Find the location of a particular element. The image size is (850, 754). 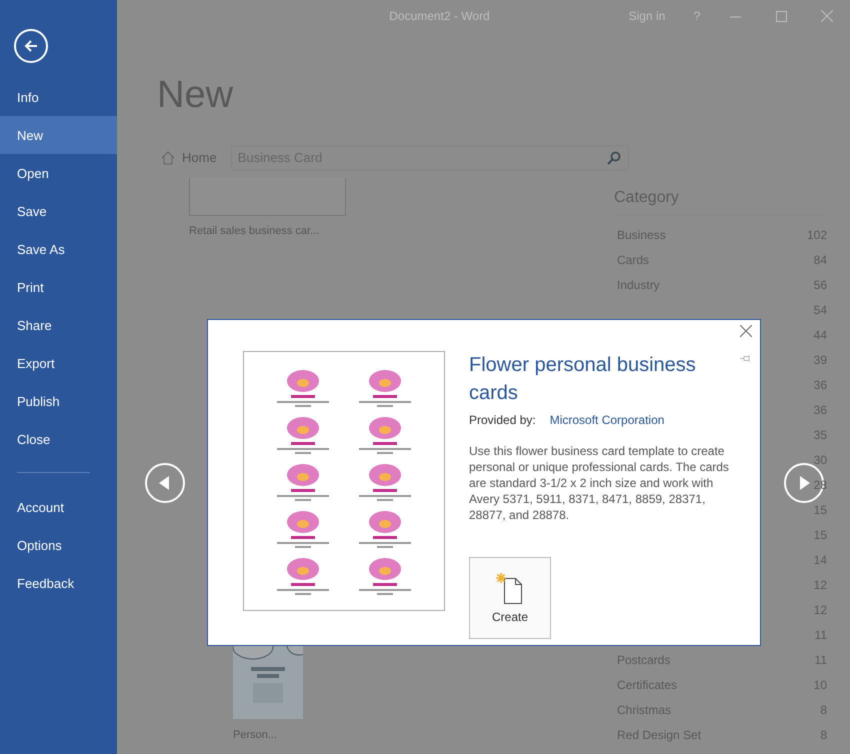

sidebar-item: Save is located at coordinates (58, 211).